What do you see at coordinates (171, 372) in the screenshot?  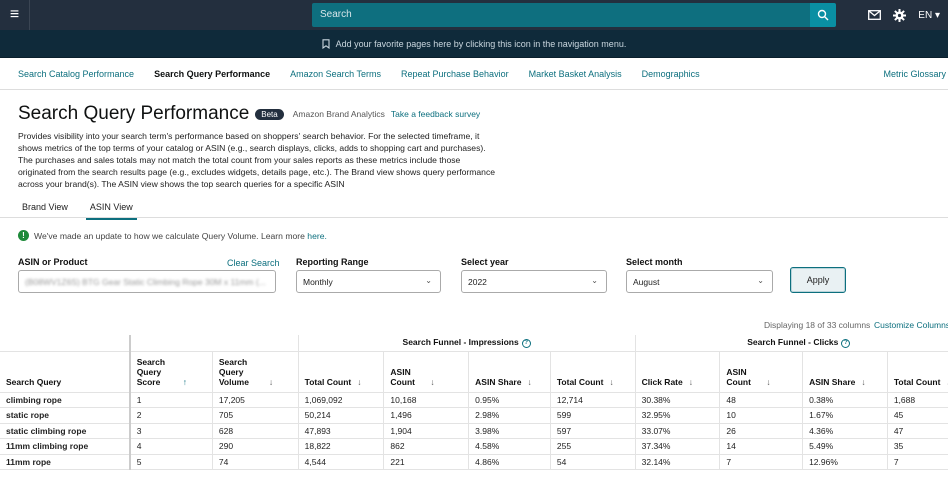 I see `col-header-query-score: Search Query Score ↑` at bounding box center [171, 372].